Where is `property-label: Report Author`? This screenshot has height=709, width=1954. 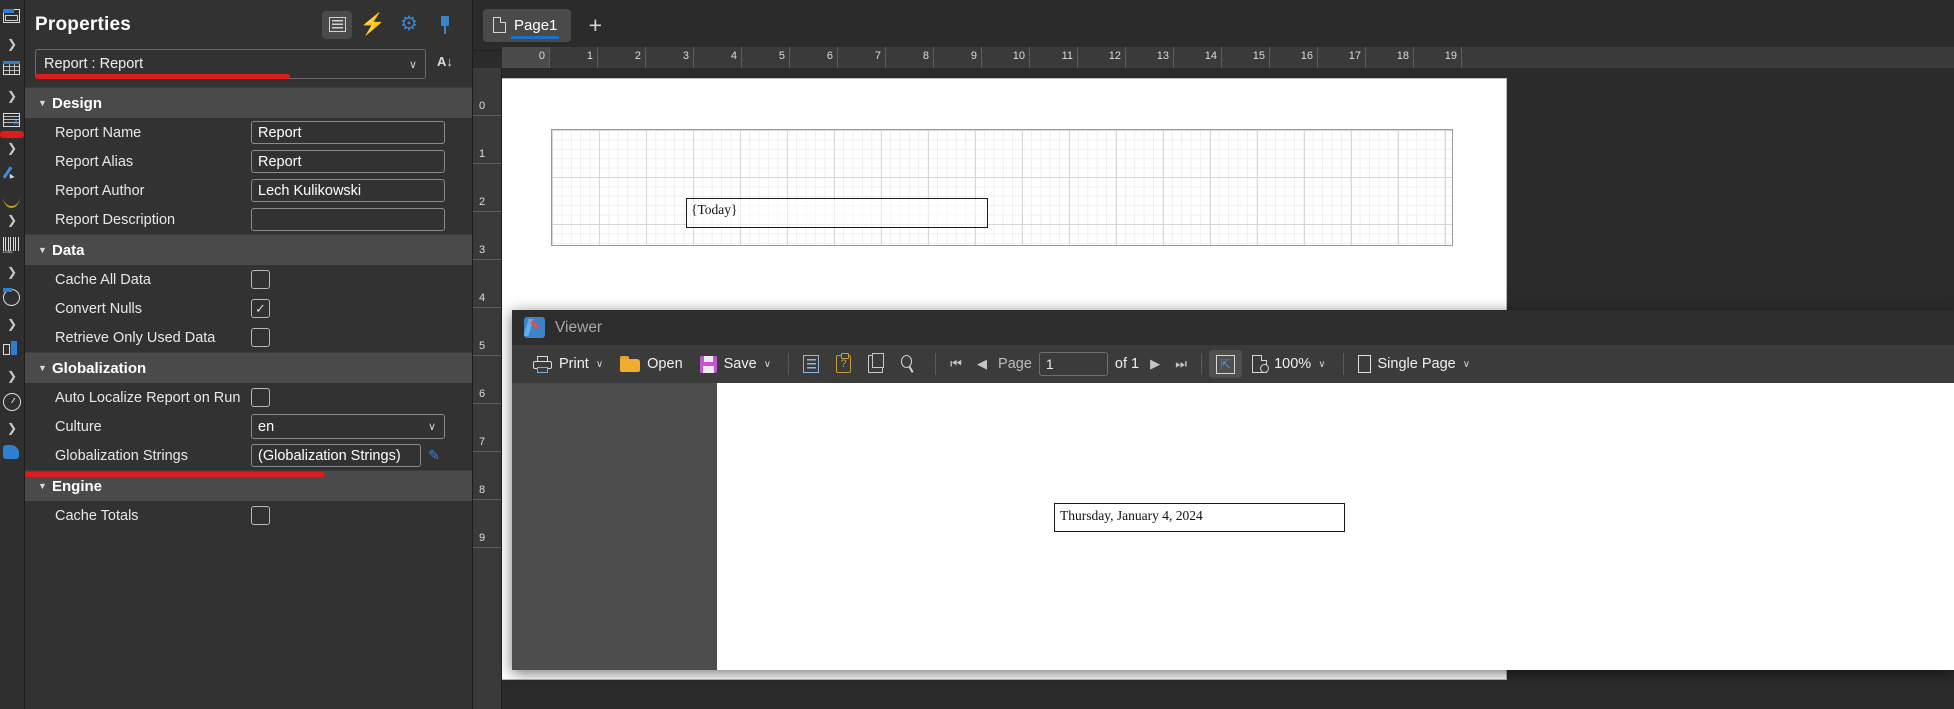 property-label: Report Author is located at coordinates (100, 190).